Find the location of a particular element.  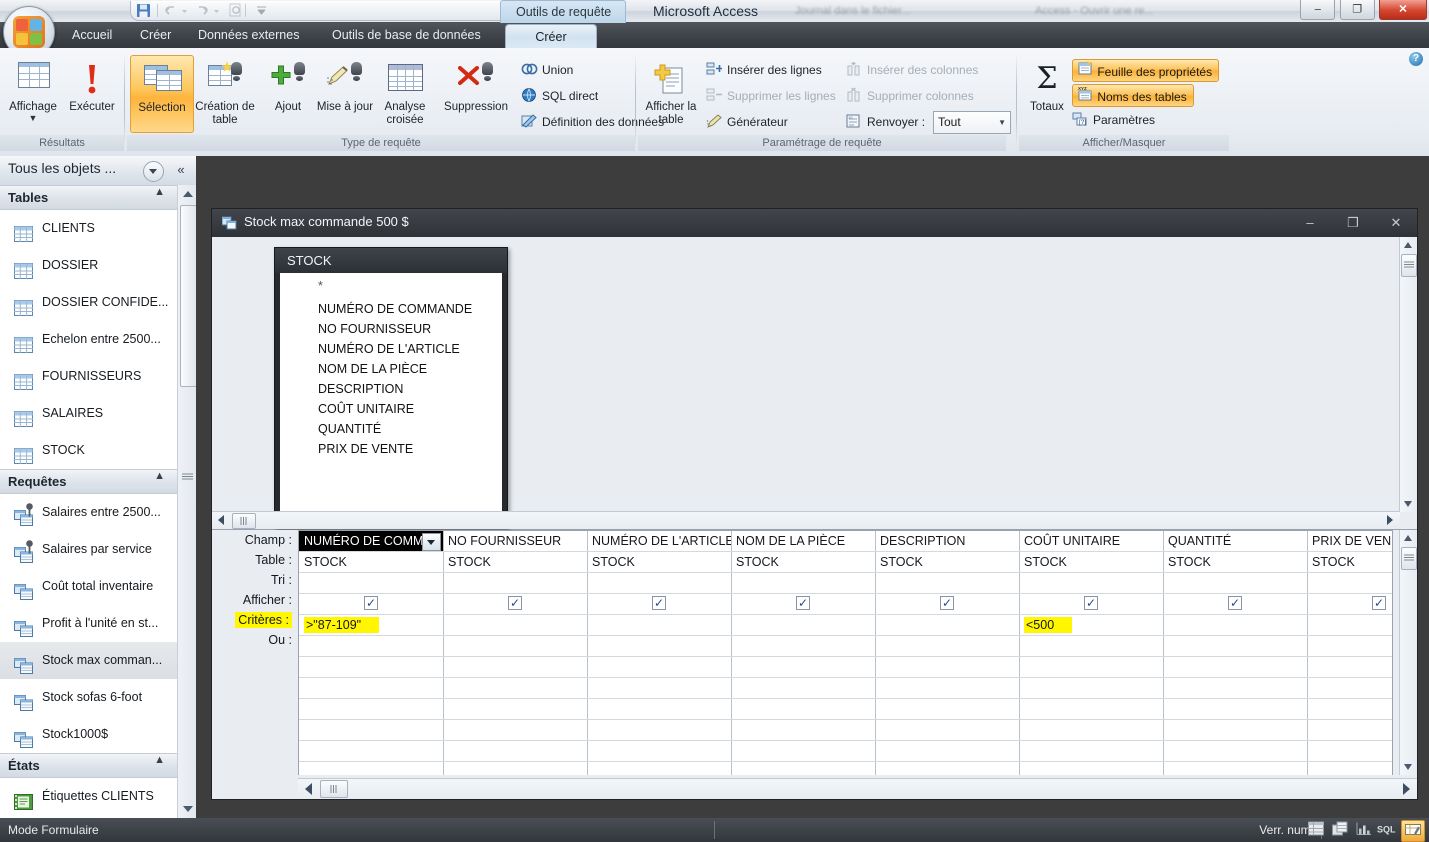

field-list-item: QUANTITÉ is located at coordinates (391, 429).